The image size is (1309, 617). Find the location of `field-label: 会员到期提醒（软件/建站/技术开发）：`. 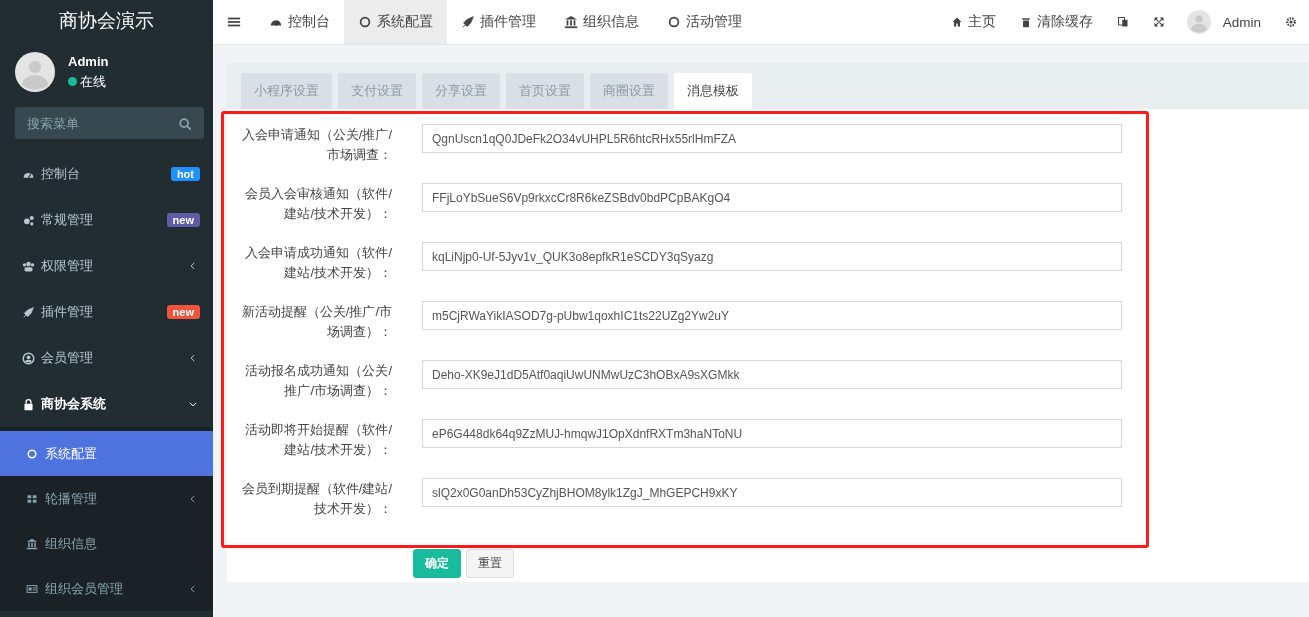

field-label: 会员到期提醒（软件/建站/技术开发）： is located at coordinates (316, 499).